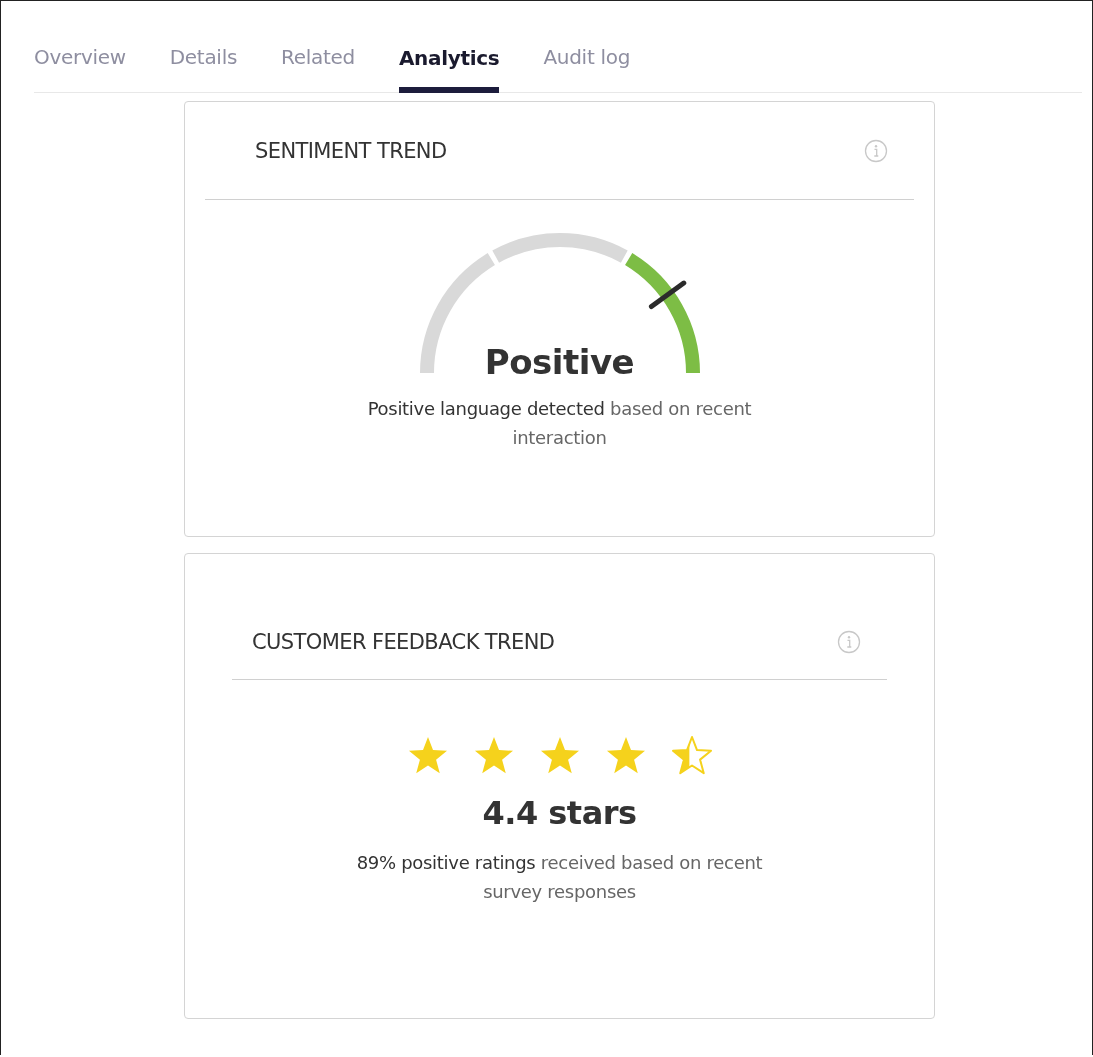 This screenshot has width=1093, height=1057. What do you see at coordinates (559, 362) in the screenshot?
I see `value-label: Positive` at bounding box center [559, 362].